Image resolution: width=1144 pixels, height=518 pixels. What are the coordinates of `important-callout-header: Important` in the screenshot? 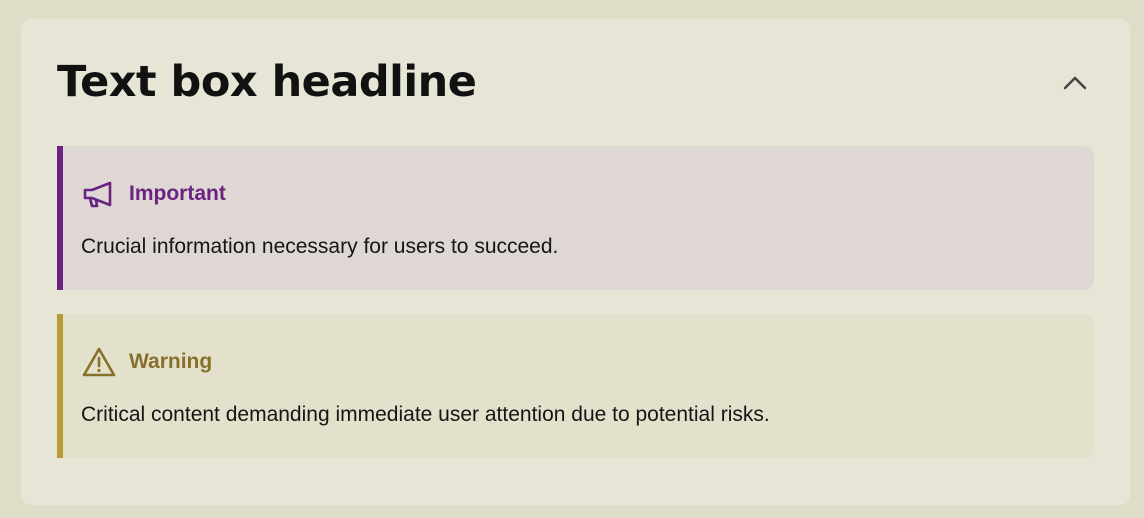 It's located at (153, 194).